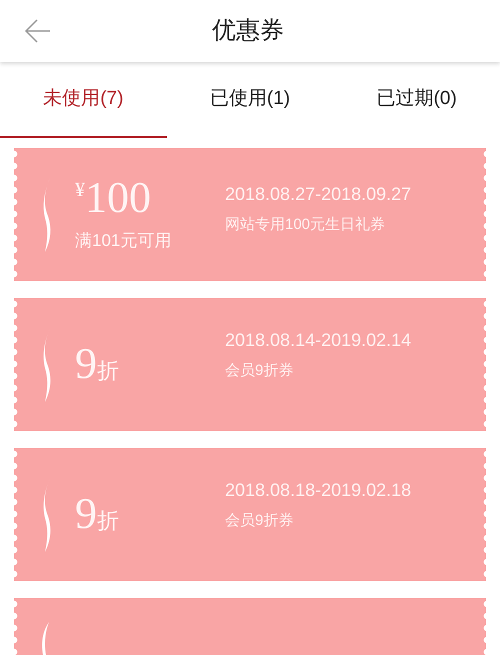 This screenshot has width=500, height=655. I want to click on coupon-condition: 满101元可用, so click(123, 241).